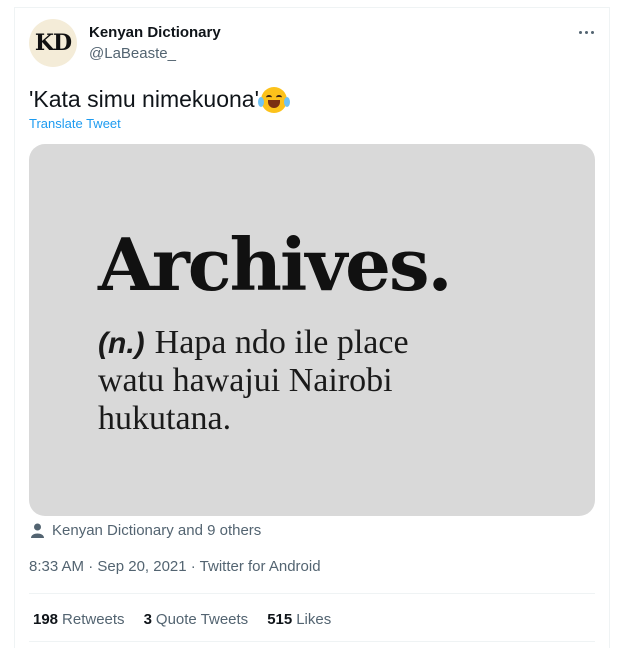  What do you see at coordinates (245, 380) in the screenshot?
I see `definition-line-2: watu hawajui Nairobi` at bounding box center [245, 380].